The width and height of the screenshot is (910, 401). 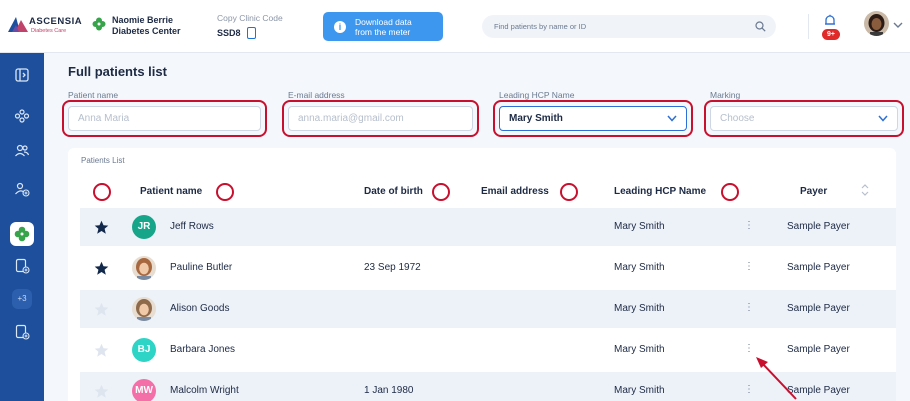 I want to click on sidebar: +3, so click(x=22, y=227).